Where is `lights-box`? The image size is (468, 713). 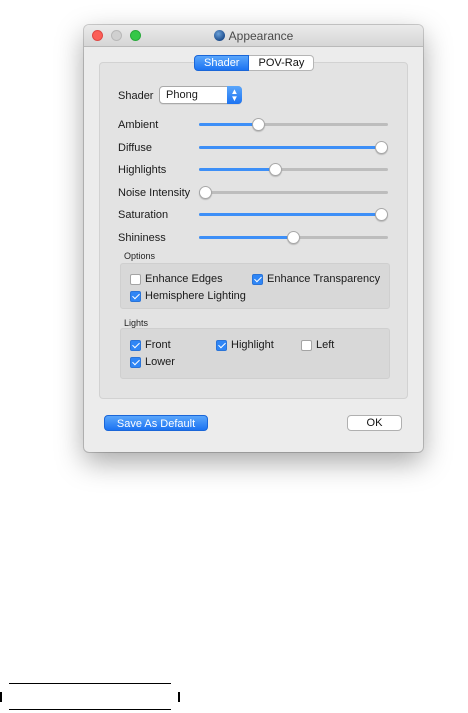
lights-box is located at coordinates (255, 353).